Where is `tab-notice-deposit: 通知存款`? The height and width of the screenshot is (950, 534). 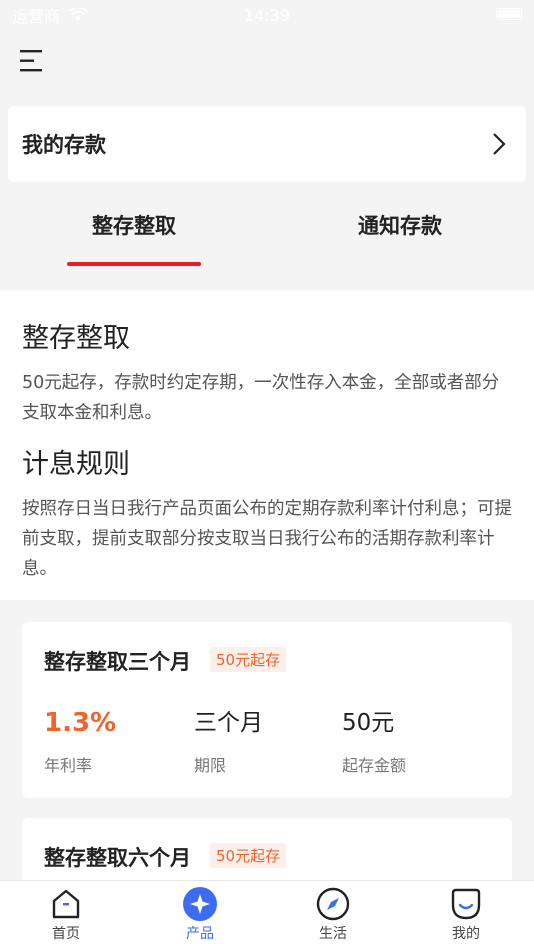
tab-notice-deposit: 通知存款 is located at coordinates (400, 225).